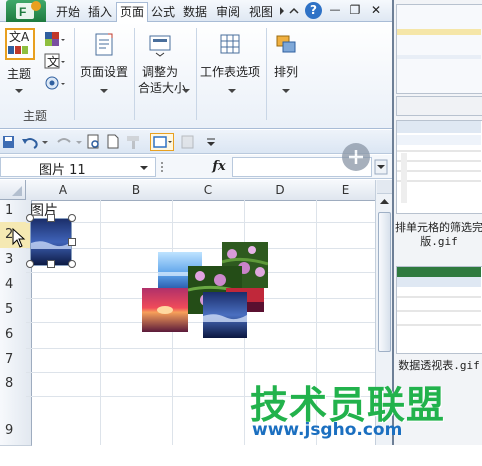  Describe the element at coordinates (19, 37) in the screenshot. I see `themes-icon: 文A` at that location.